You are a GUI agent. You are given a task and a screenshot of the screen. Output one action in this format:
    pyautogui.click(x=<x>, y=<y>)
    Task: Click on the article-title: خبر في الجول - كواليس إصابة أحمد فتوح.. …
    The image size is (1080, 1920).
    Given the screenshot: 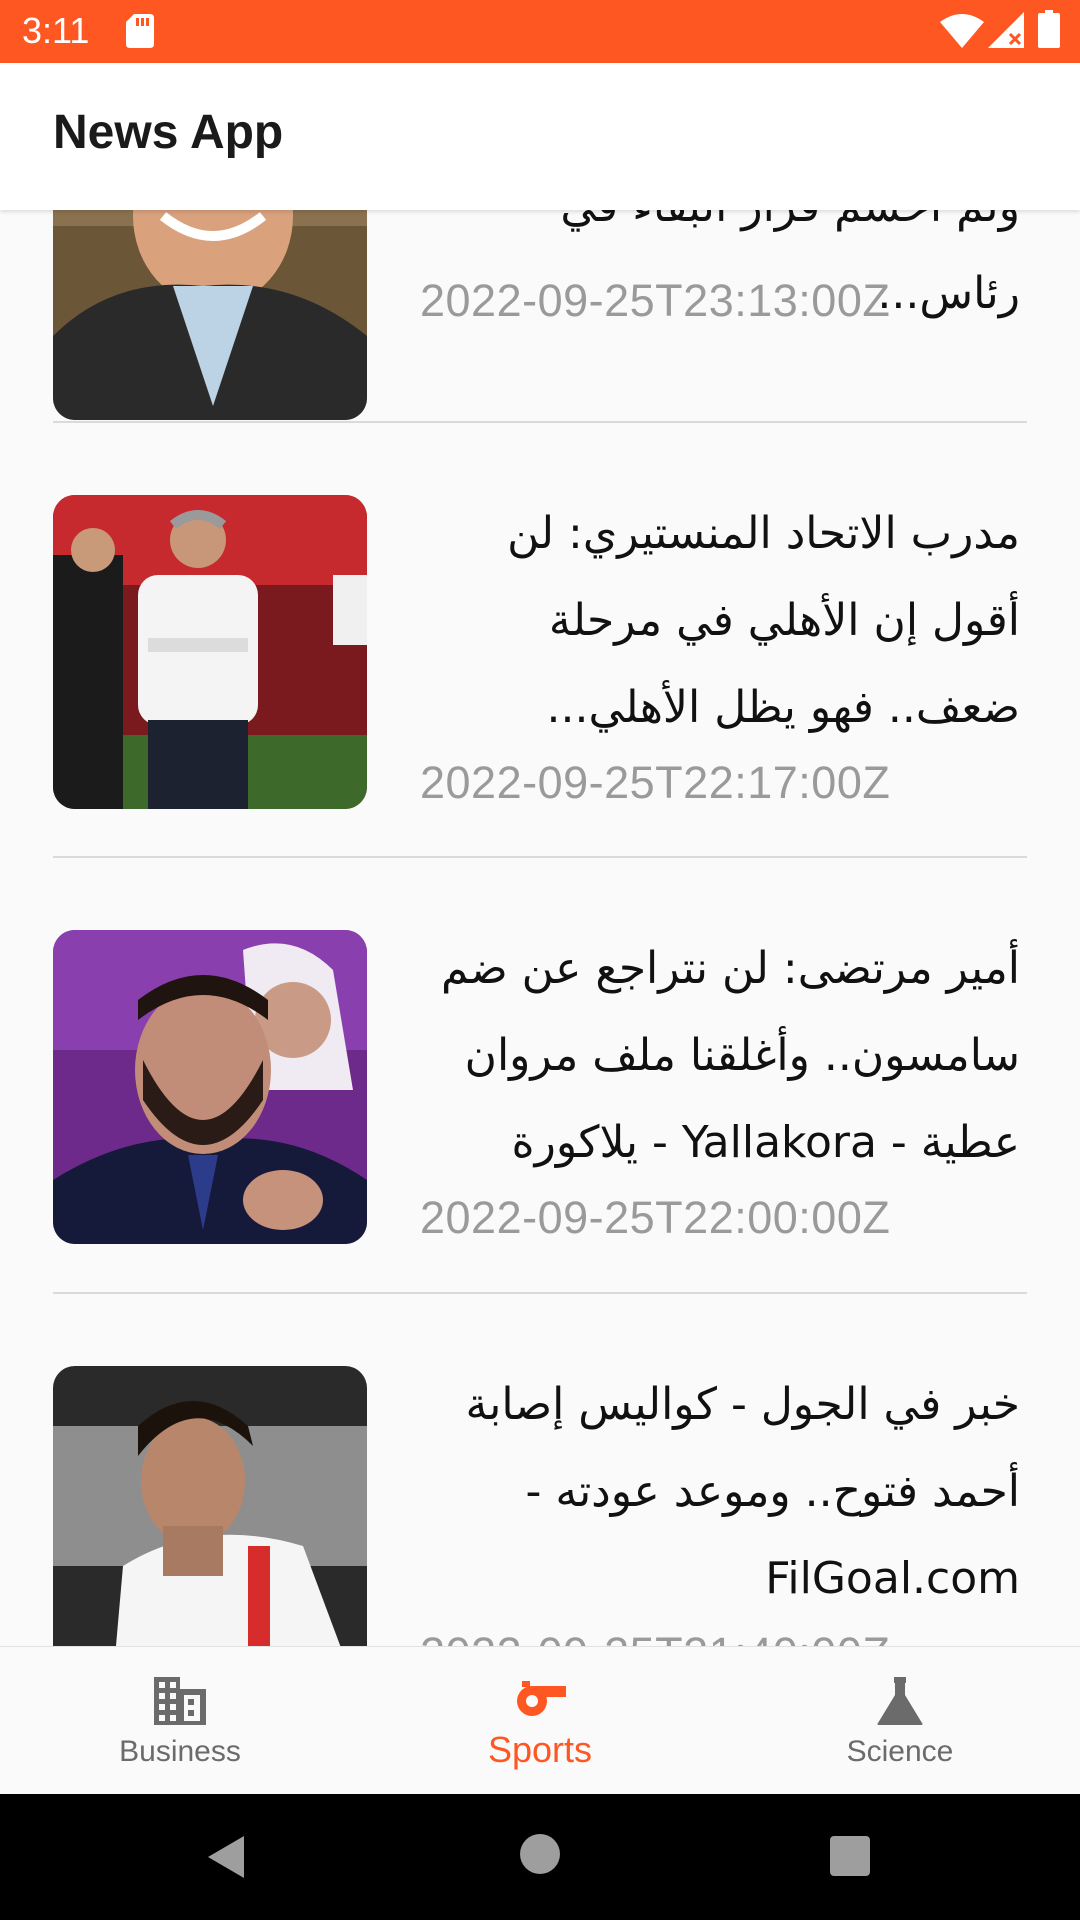 What is the action you would take?
    pyautogui.click(x=742, y=1491)
    